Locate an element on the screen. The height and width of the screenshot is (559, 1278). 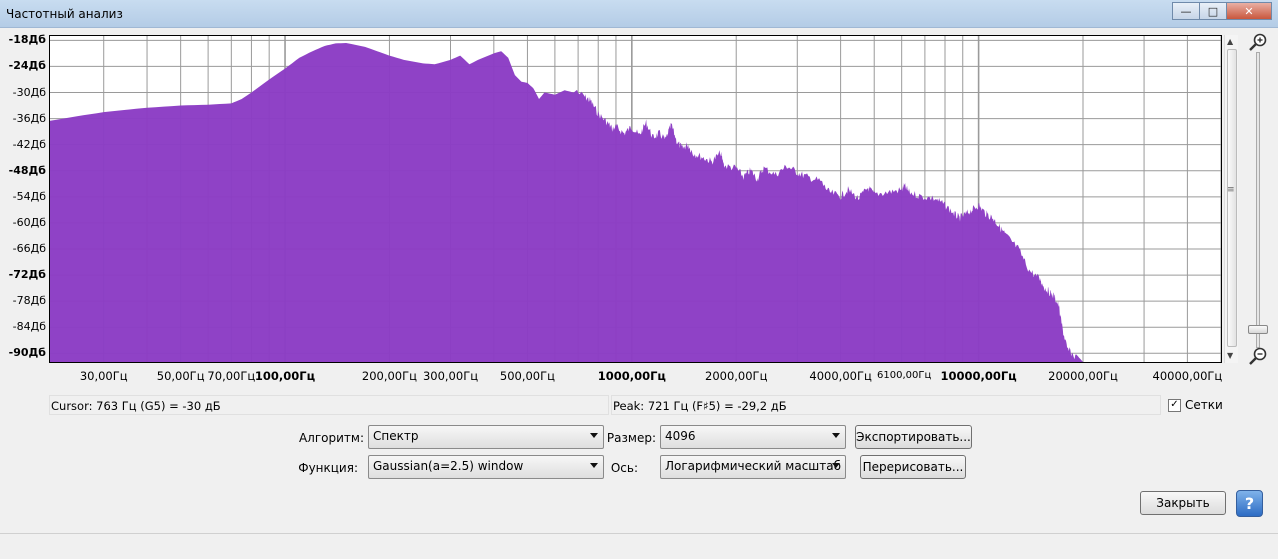
minimize-button: — is located at coordinates (1186, 11).